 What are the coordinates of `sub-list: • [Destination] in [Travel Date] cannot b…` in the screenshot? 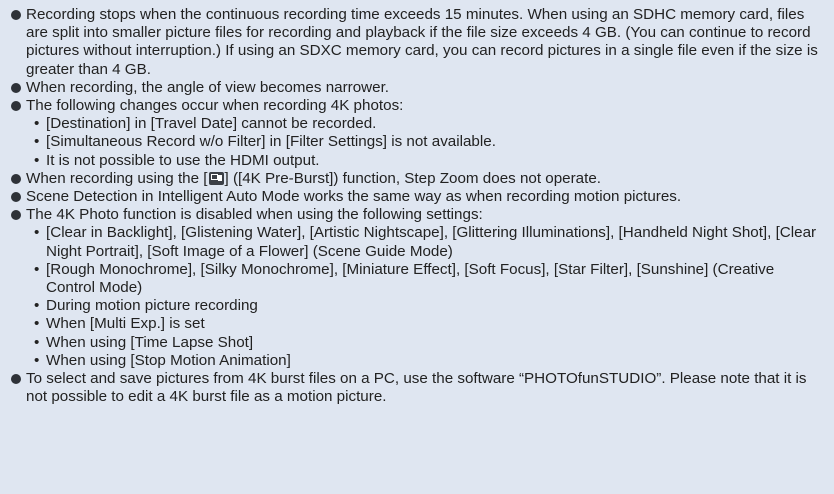 It's located at (426, 142).